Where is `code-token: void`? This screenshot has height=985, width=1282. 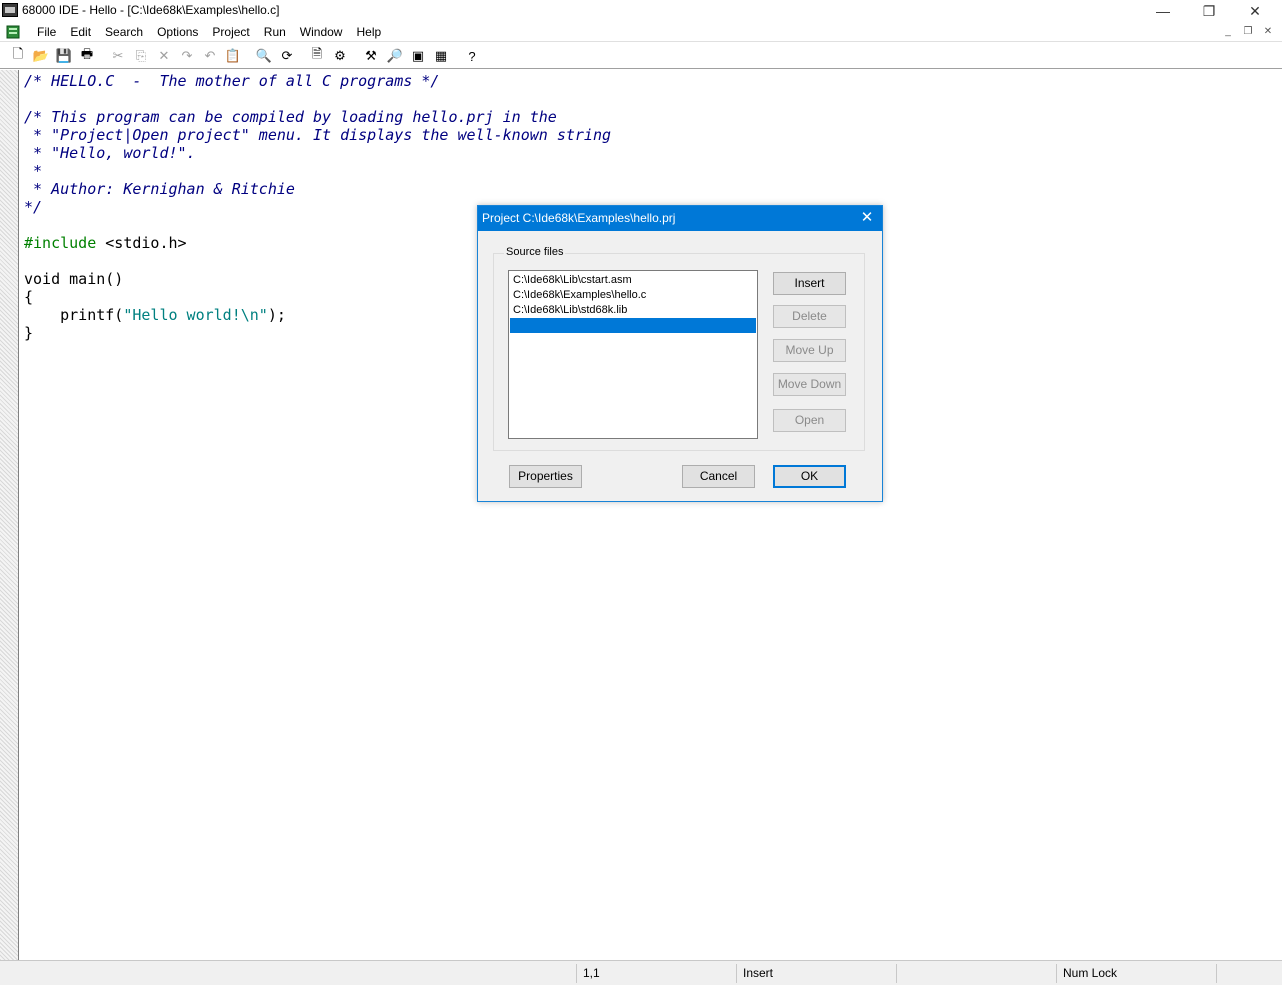 code-token: void is located at coordinates (42, 279).